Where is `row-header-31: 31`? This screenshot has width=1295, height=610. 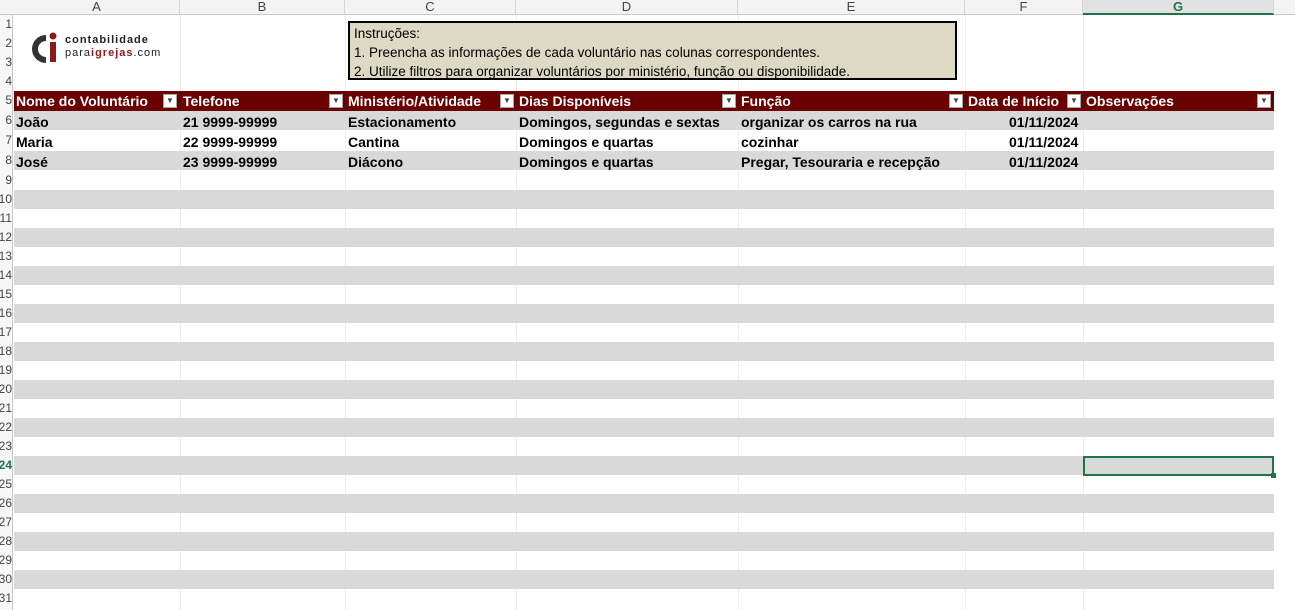
row-header-31: 31 is located at coordinates (6, 598).